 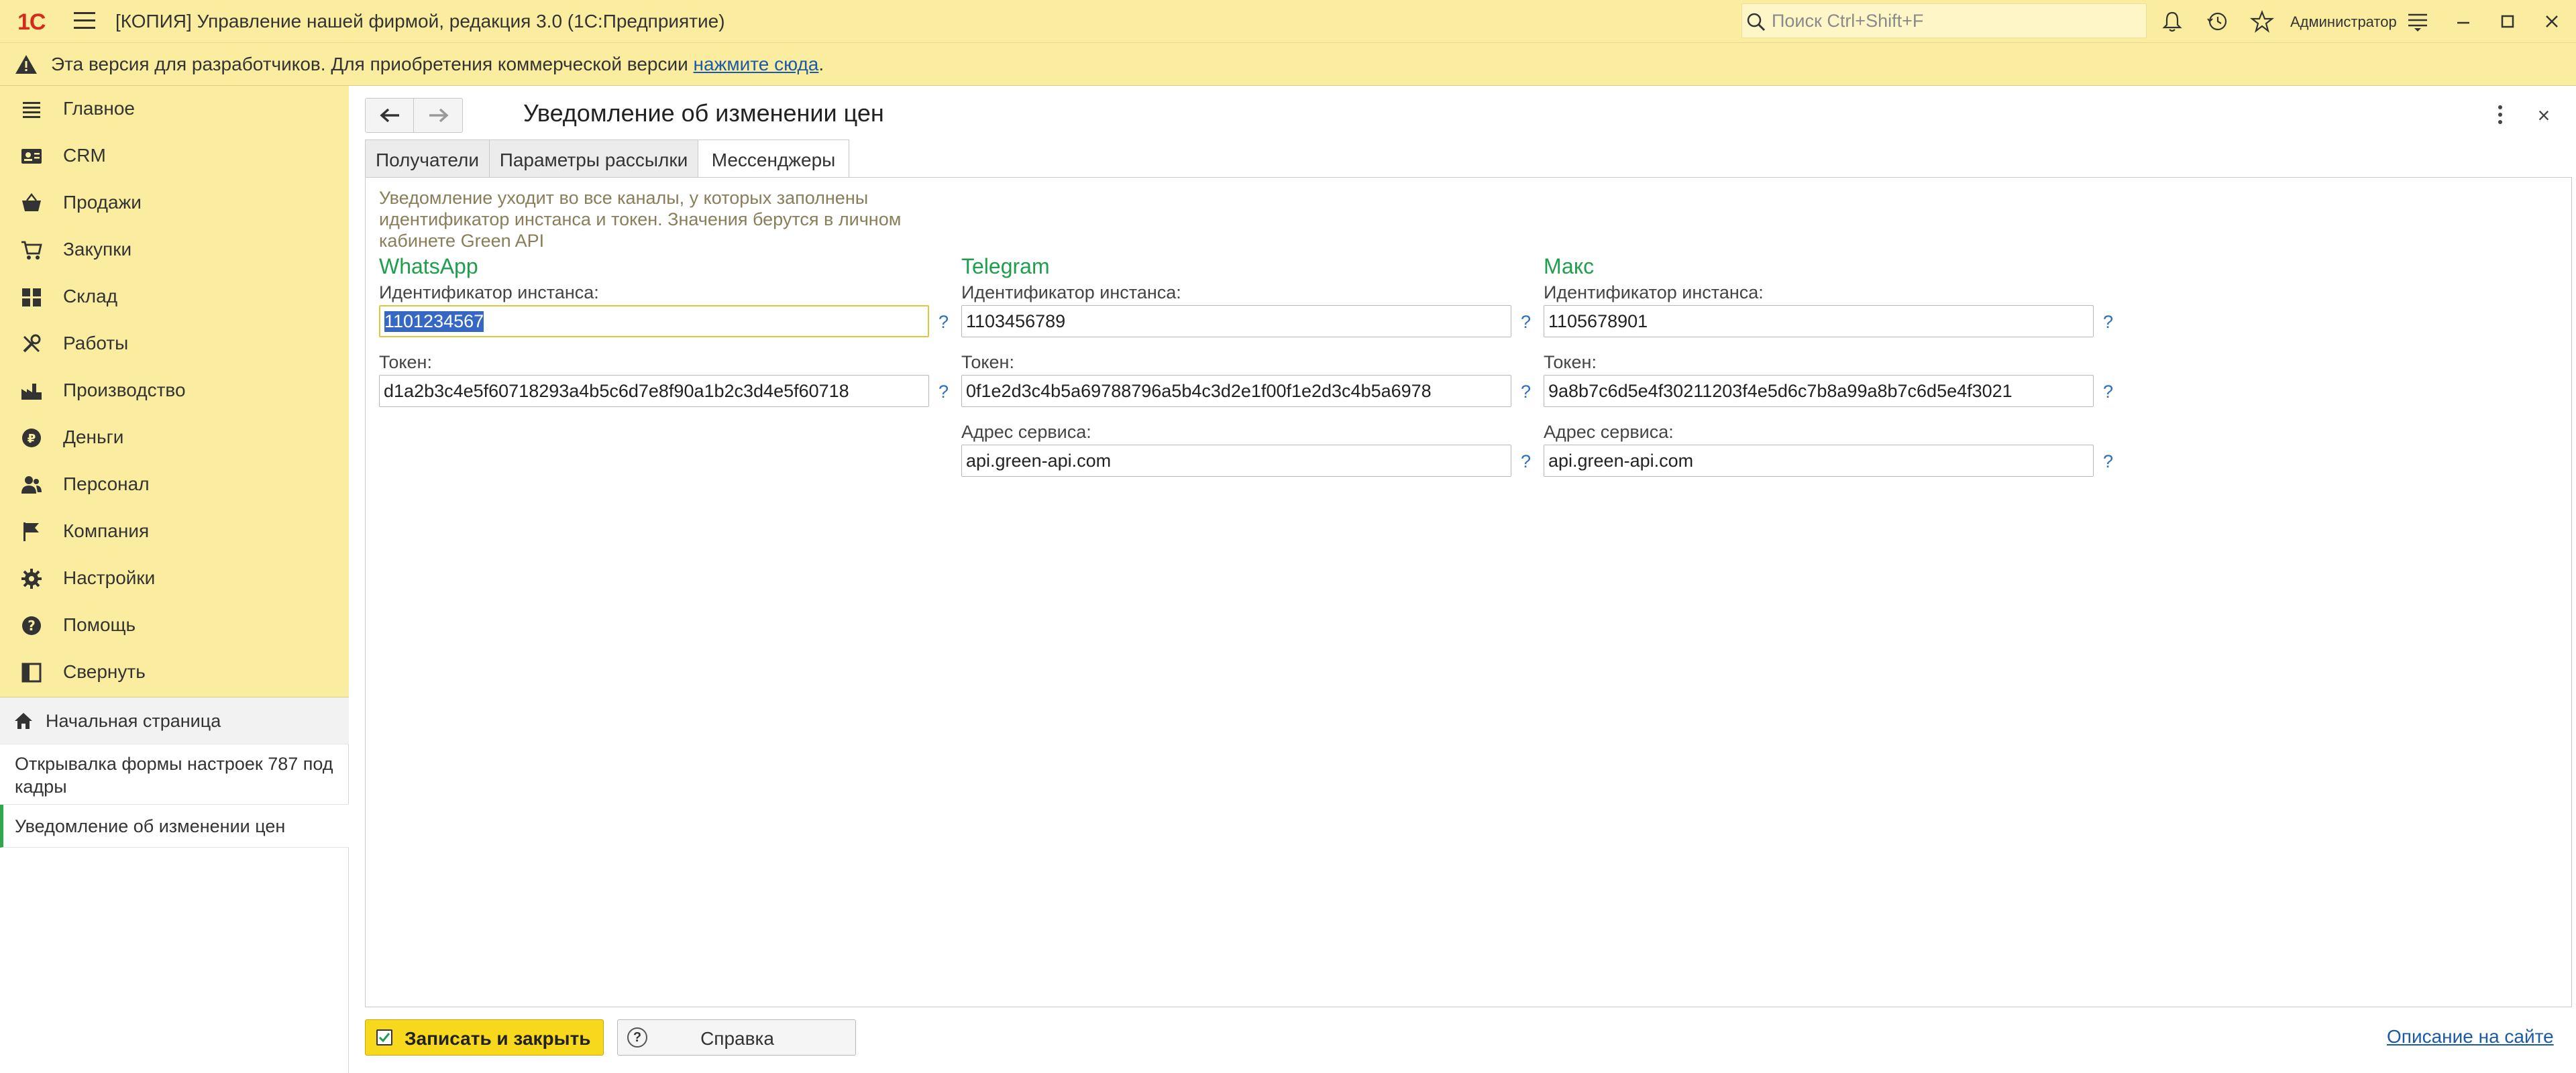 I want to click on search-icon, so click(x=1756, y=22).